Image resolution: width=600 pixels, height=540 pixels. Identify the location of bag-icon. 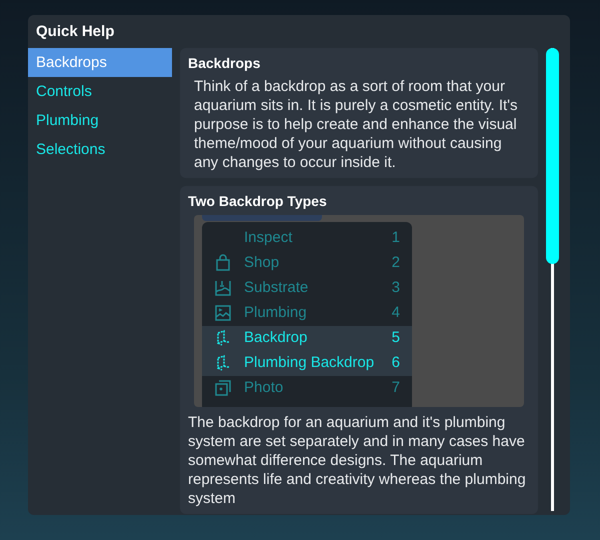
(223, 263).